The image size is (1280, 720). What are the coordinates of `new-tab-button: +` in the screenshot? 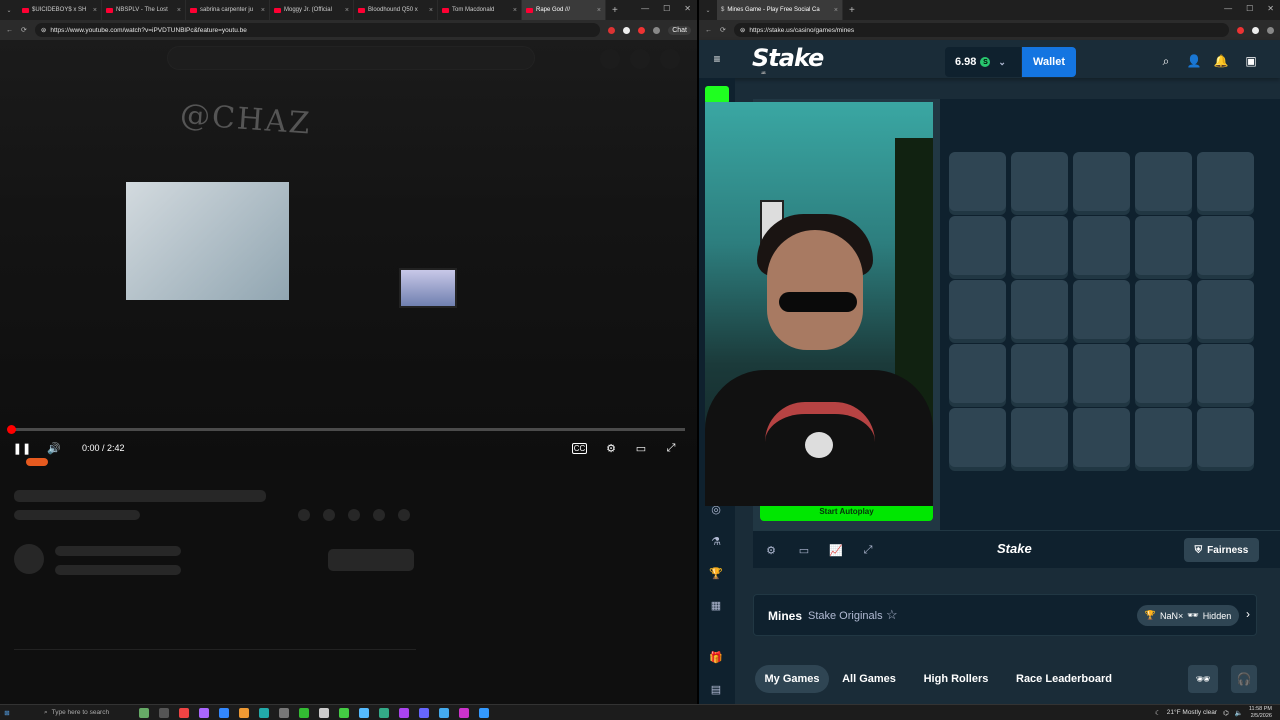 It's located at (852, 10).